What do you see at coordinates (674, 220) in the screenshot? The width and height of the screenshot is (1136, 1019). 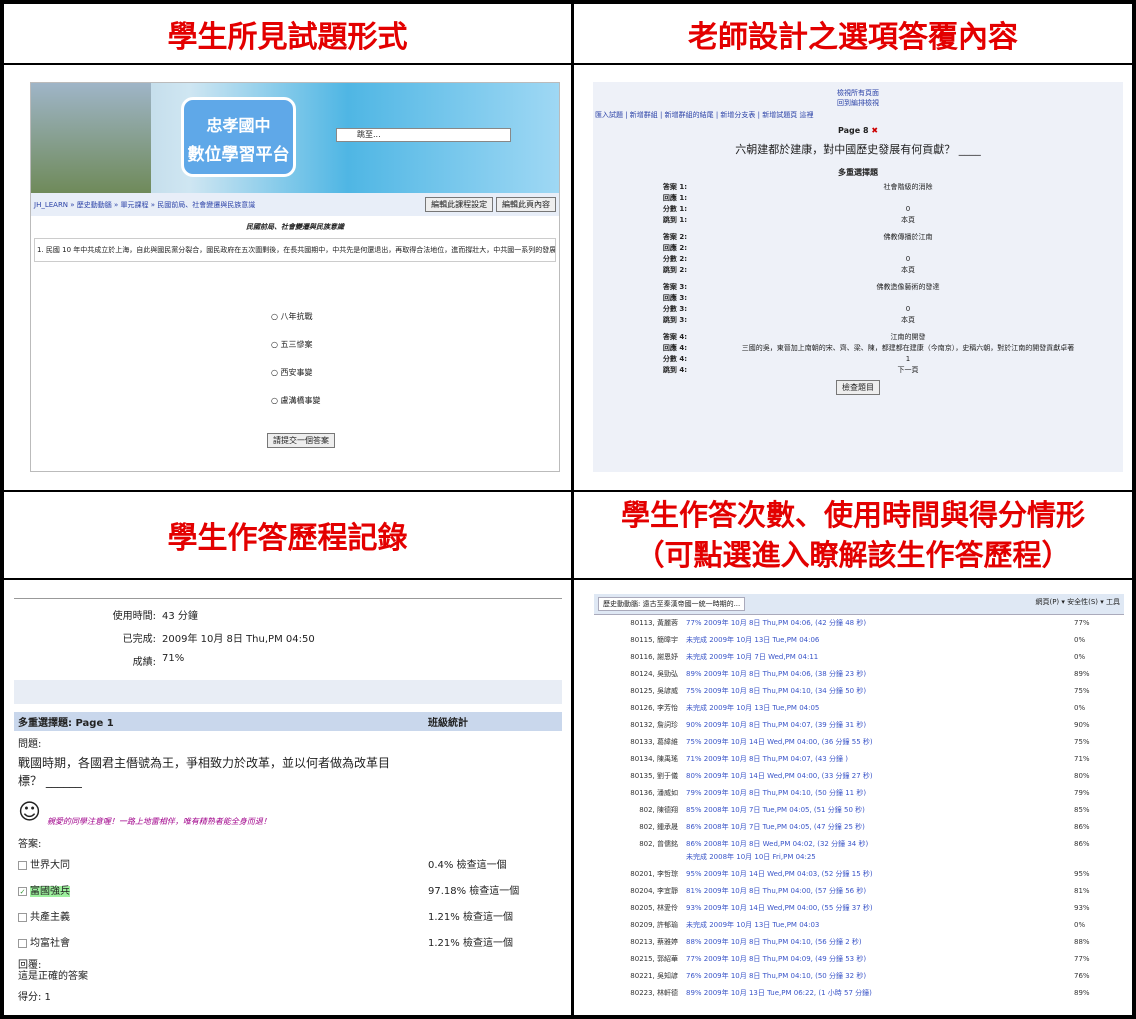 I see `row-label: 跳到 1:` at bounding box center [674, 220].